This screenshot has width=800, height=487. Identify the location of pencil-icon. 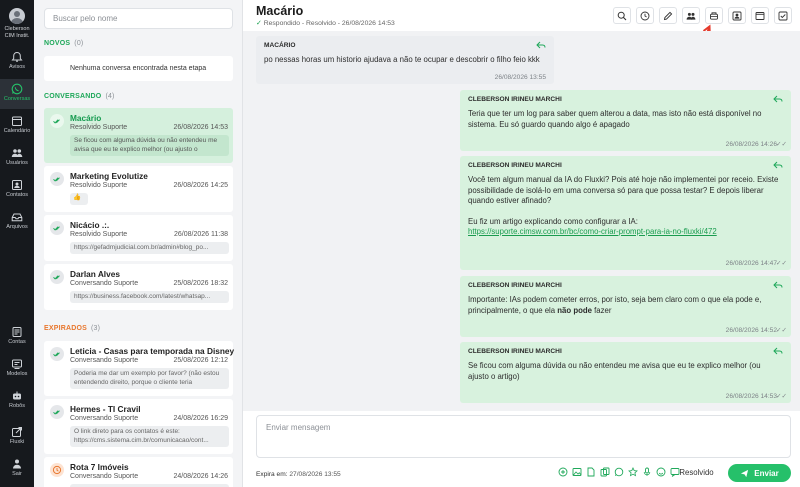
(668, 15).